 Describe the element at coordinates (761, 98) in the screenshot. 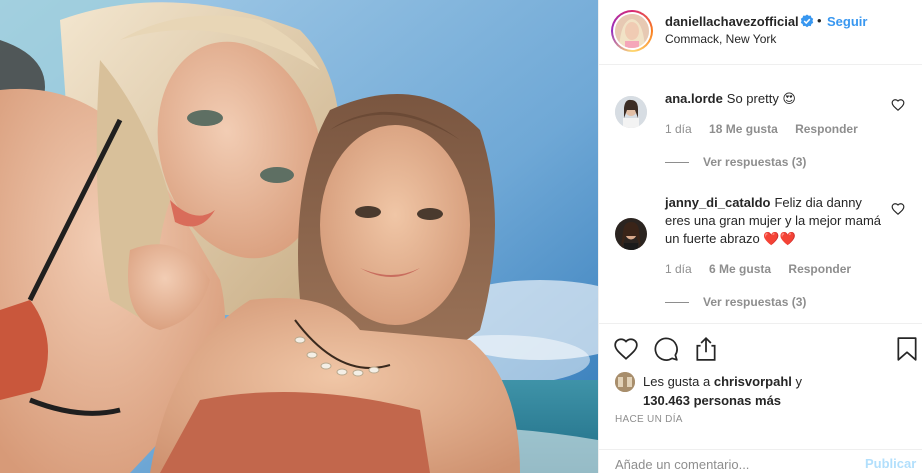

I see `comment-text: So pretty 😍` at that location.